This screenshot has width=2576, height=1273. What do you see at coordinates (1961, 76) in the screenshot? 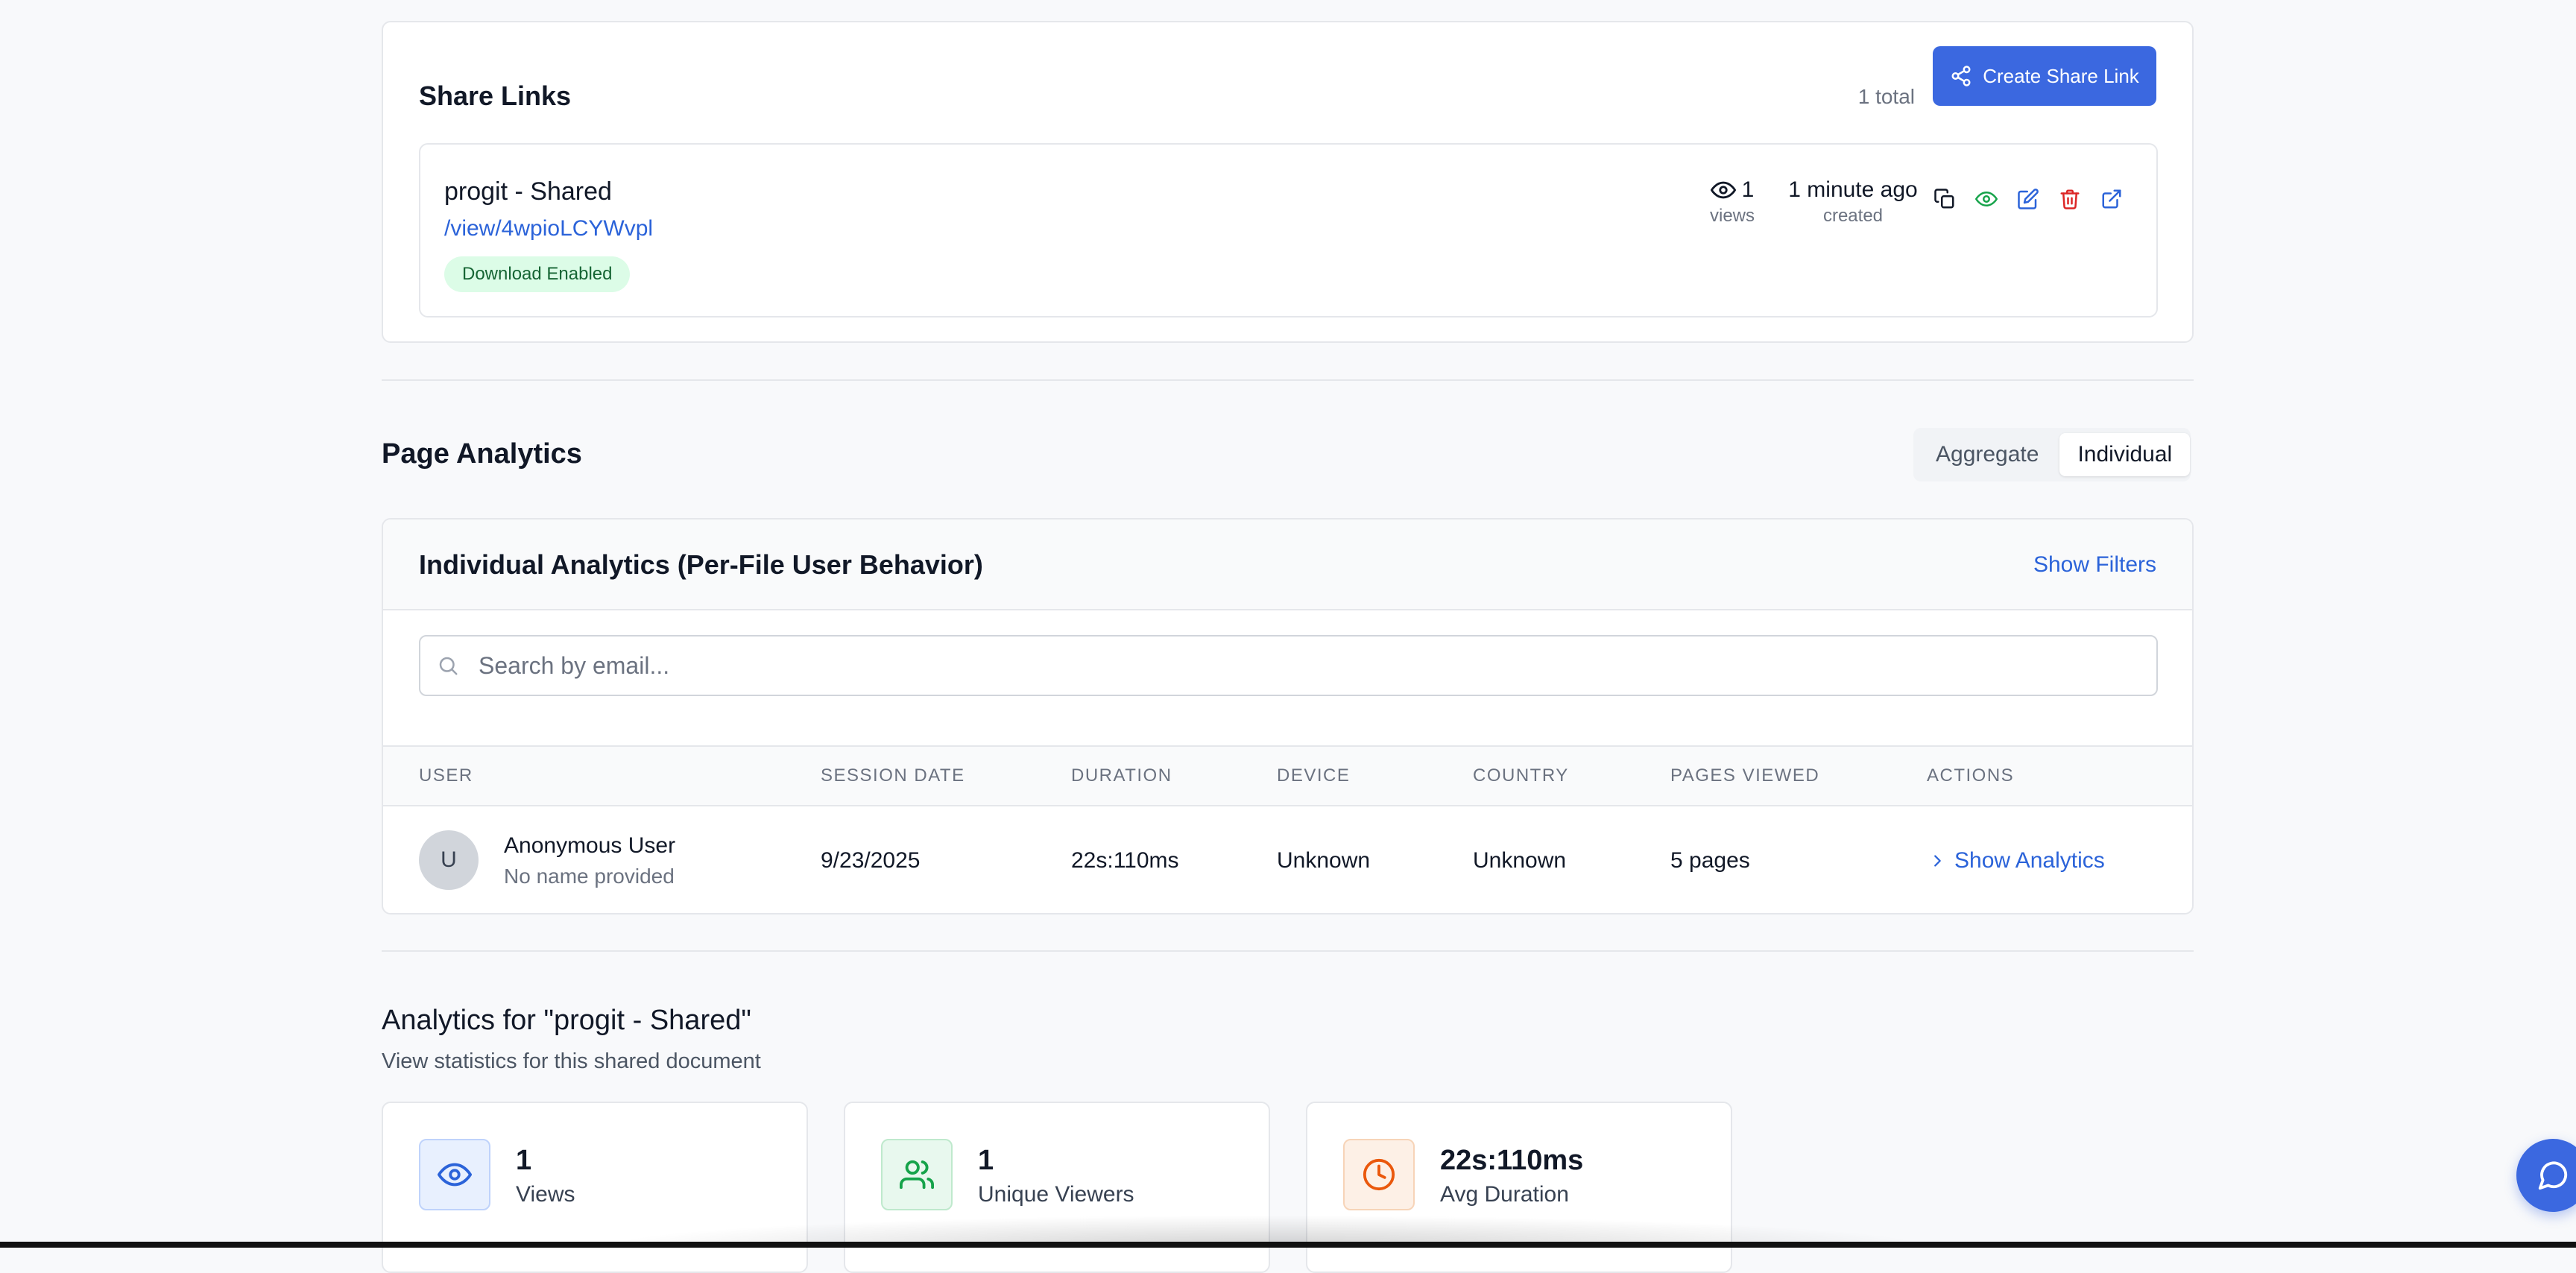
I see `share-icon` at bounding box center [1961, 76].